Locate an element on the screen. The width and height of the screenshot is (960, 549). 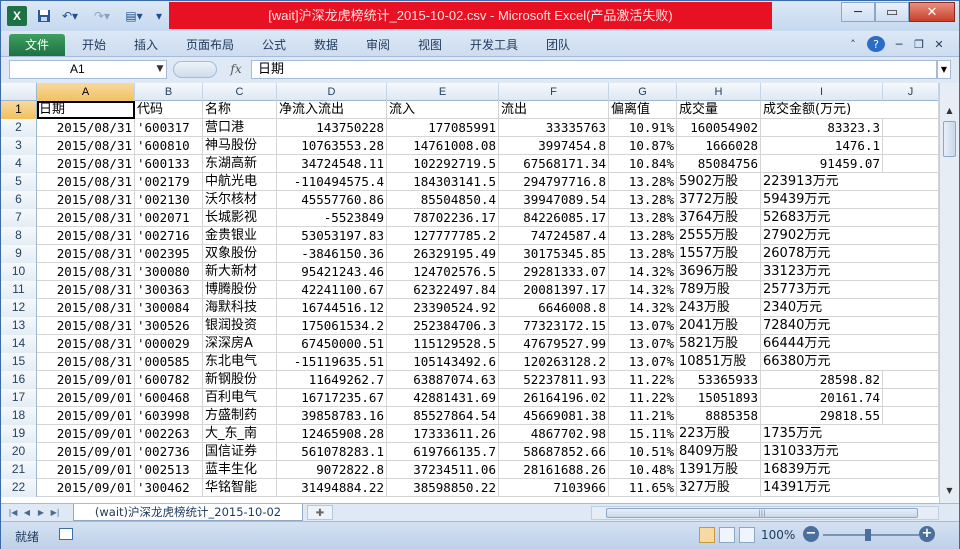
cell: '600468 is located at coordinates (169, 398).